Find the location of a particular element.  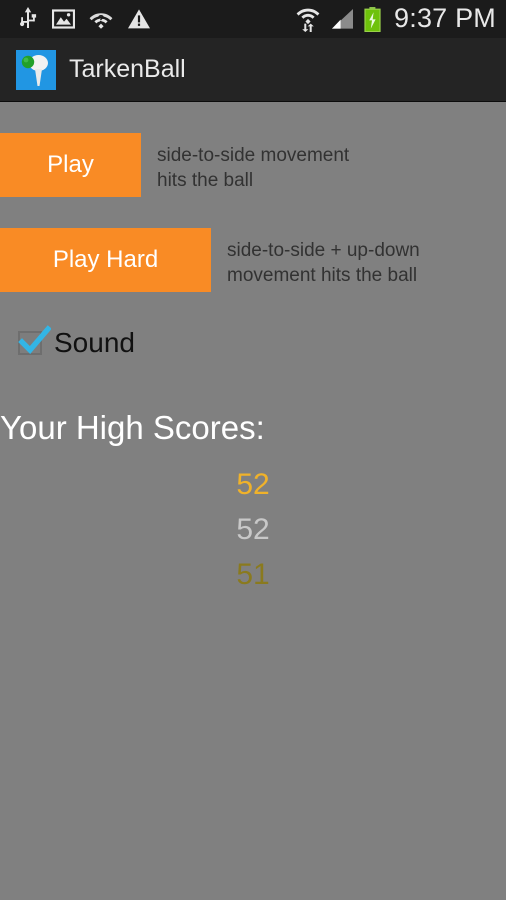

sound-checkbox-row: Sound is located at coordinates (76, 342).